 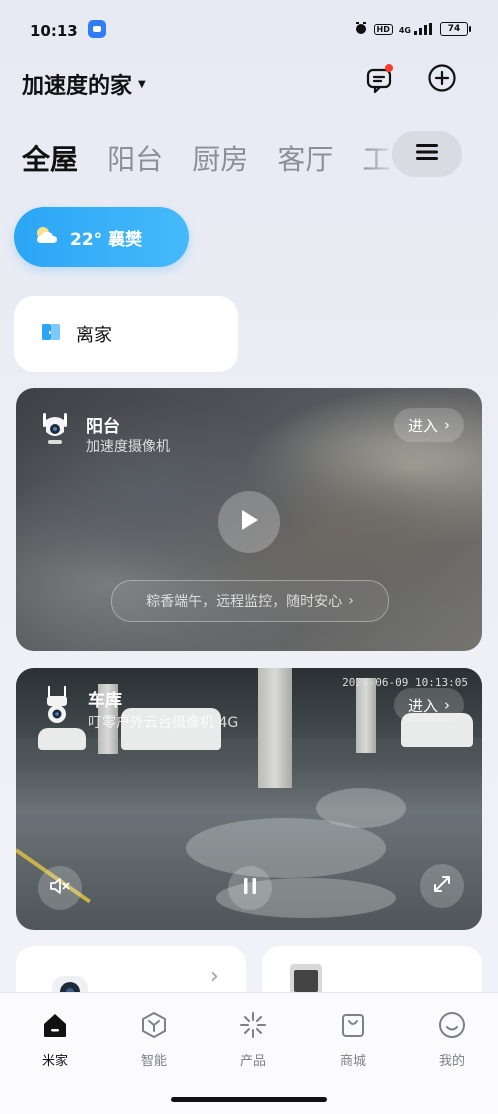 What do you see at coordinates (54, 1061) in the screenshot?
I see `nav-label: 米家` at bounding box center [54, 1061].